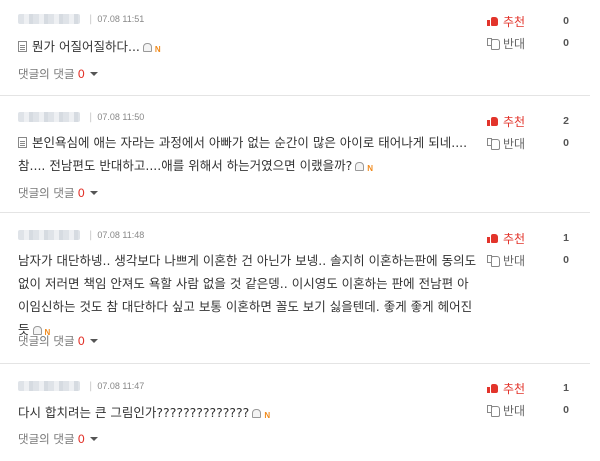 The width and height of the screenshot is (600, 461). What do you see at coordinates (81, 19) in the screenshot?
I see `comment-meta: | 07.08 11:51` at bounding box center [81, 19].